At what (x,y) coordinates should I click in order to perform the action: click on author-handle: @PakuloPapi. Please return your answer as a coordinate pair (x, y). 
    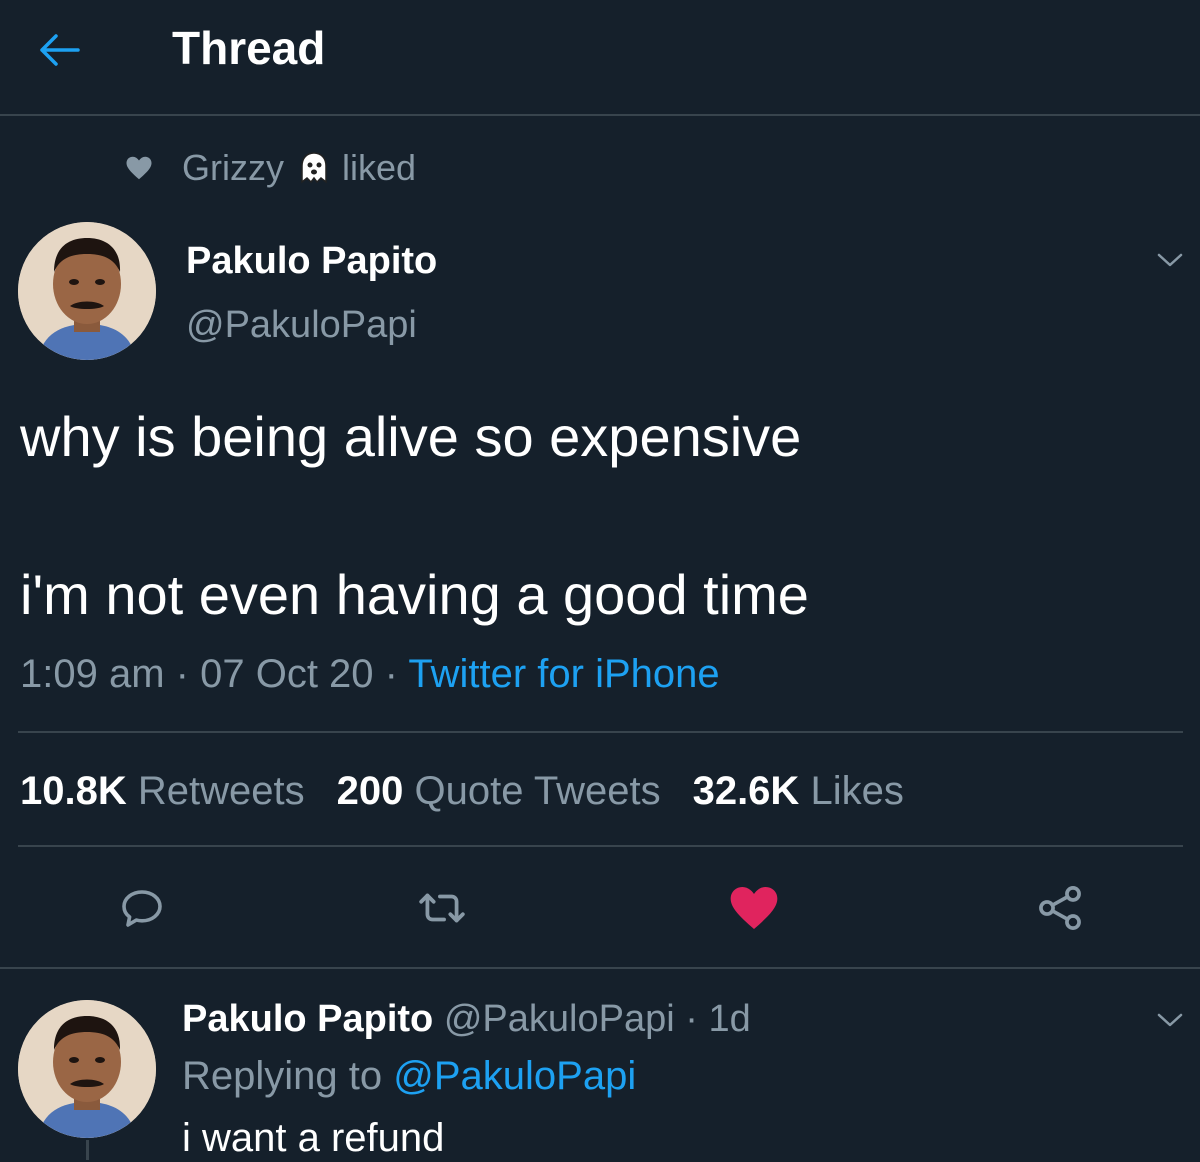
    Looking at the image, I should click on (301, 325).